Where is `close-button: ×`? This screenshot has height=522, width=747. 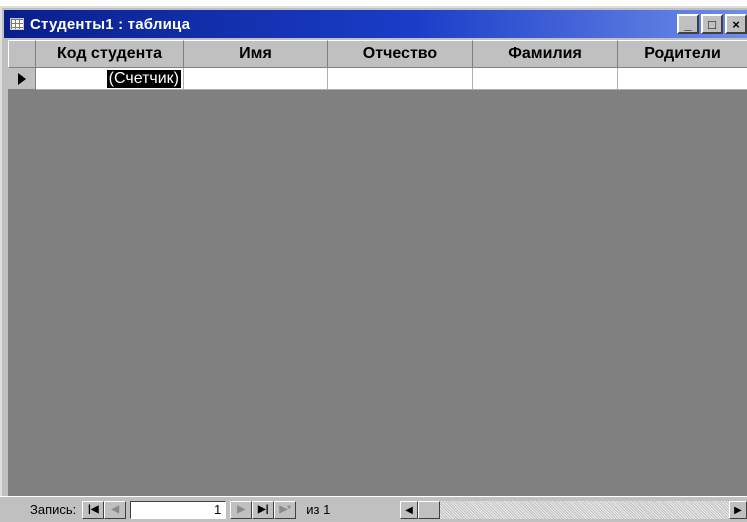 close-button: × is located at coordinates (736, 24).